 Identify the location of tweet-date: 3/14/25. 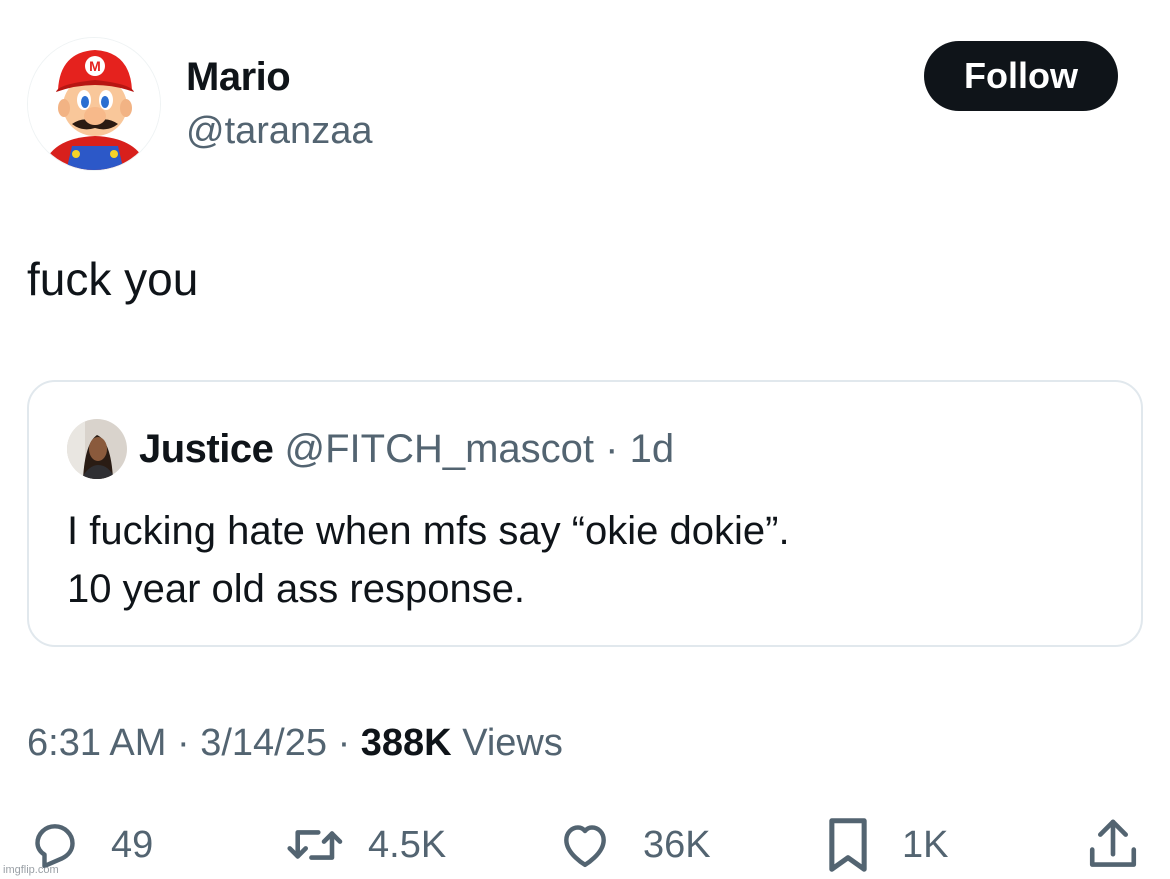
(263, 743).